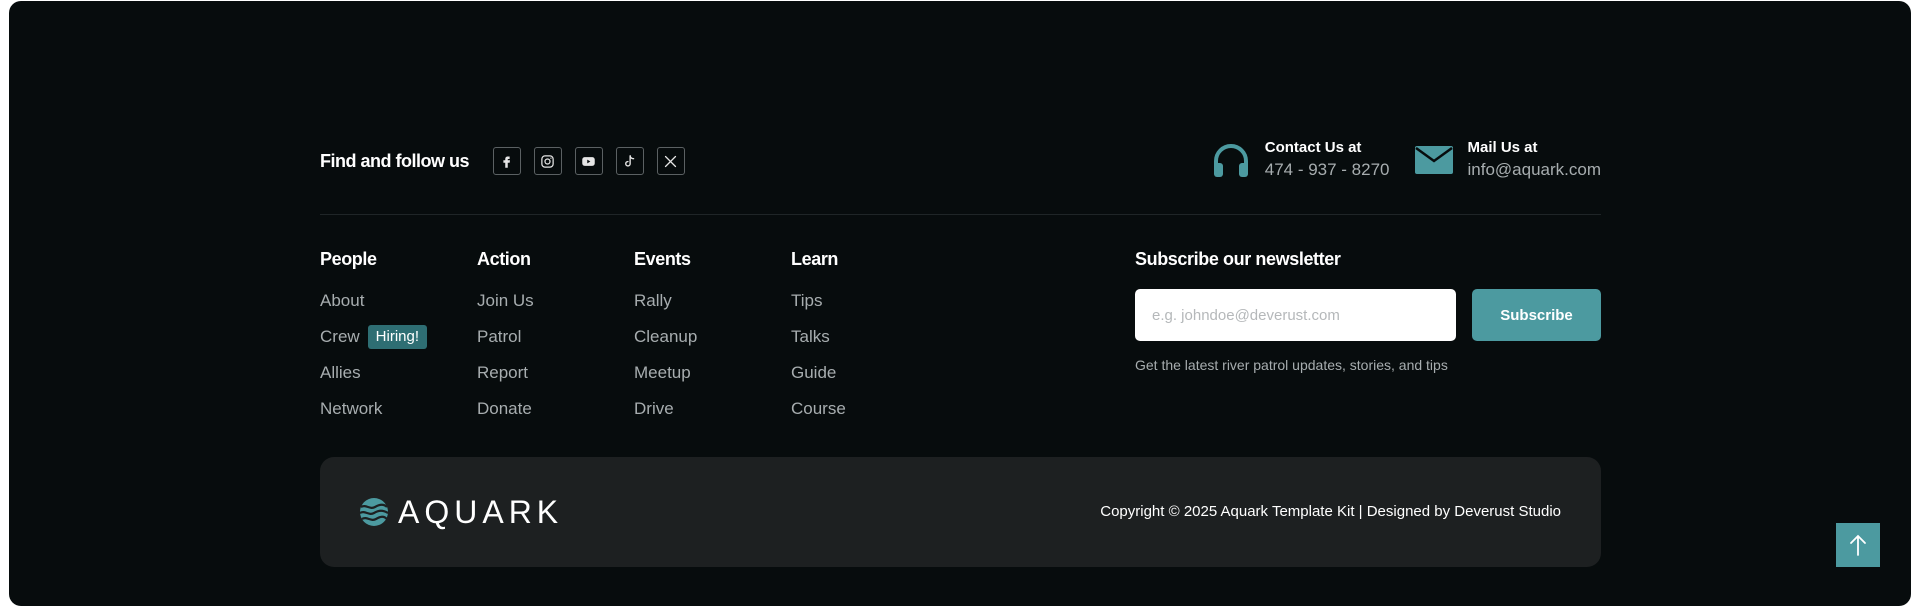 The image size is (1920, 615). What do you see at coordinates (1230, 160) in the screenshot?
I see `headphones-icon` at bounding box center [1230, 160].